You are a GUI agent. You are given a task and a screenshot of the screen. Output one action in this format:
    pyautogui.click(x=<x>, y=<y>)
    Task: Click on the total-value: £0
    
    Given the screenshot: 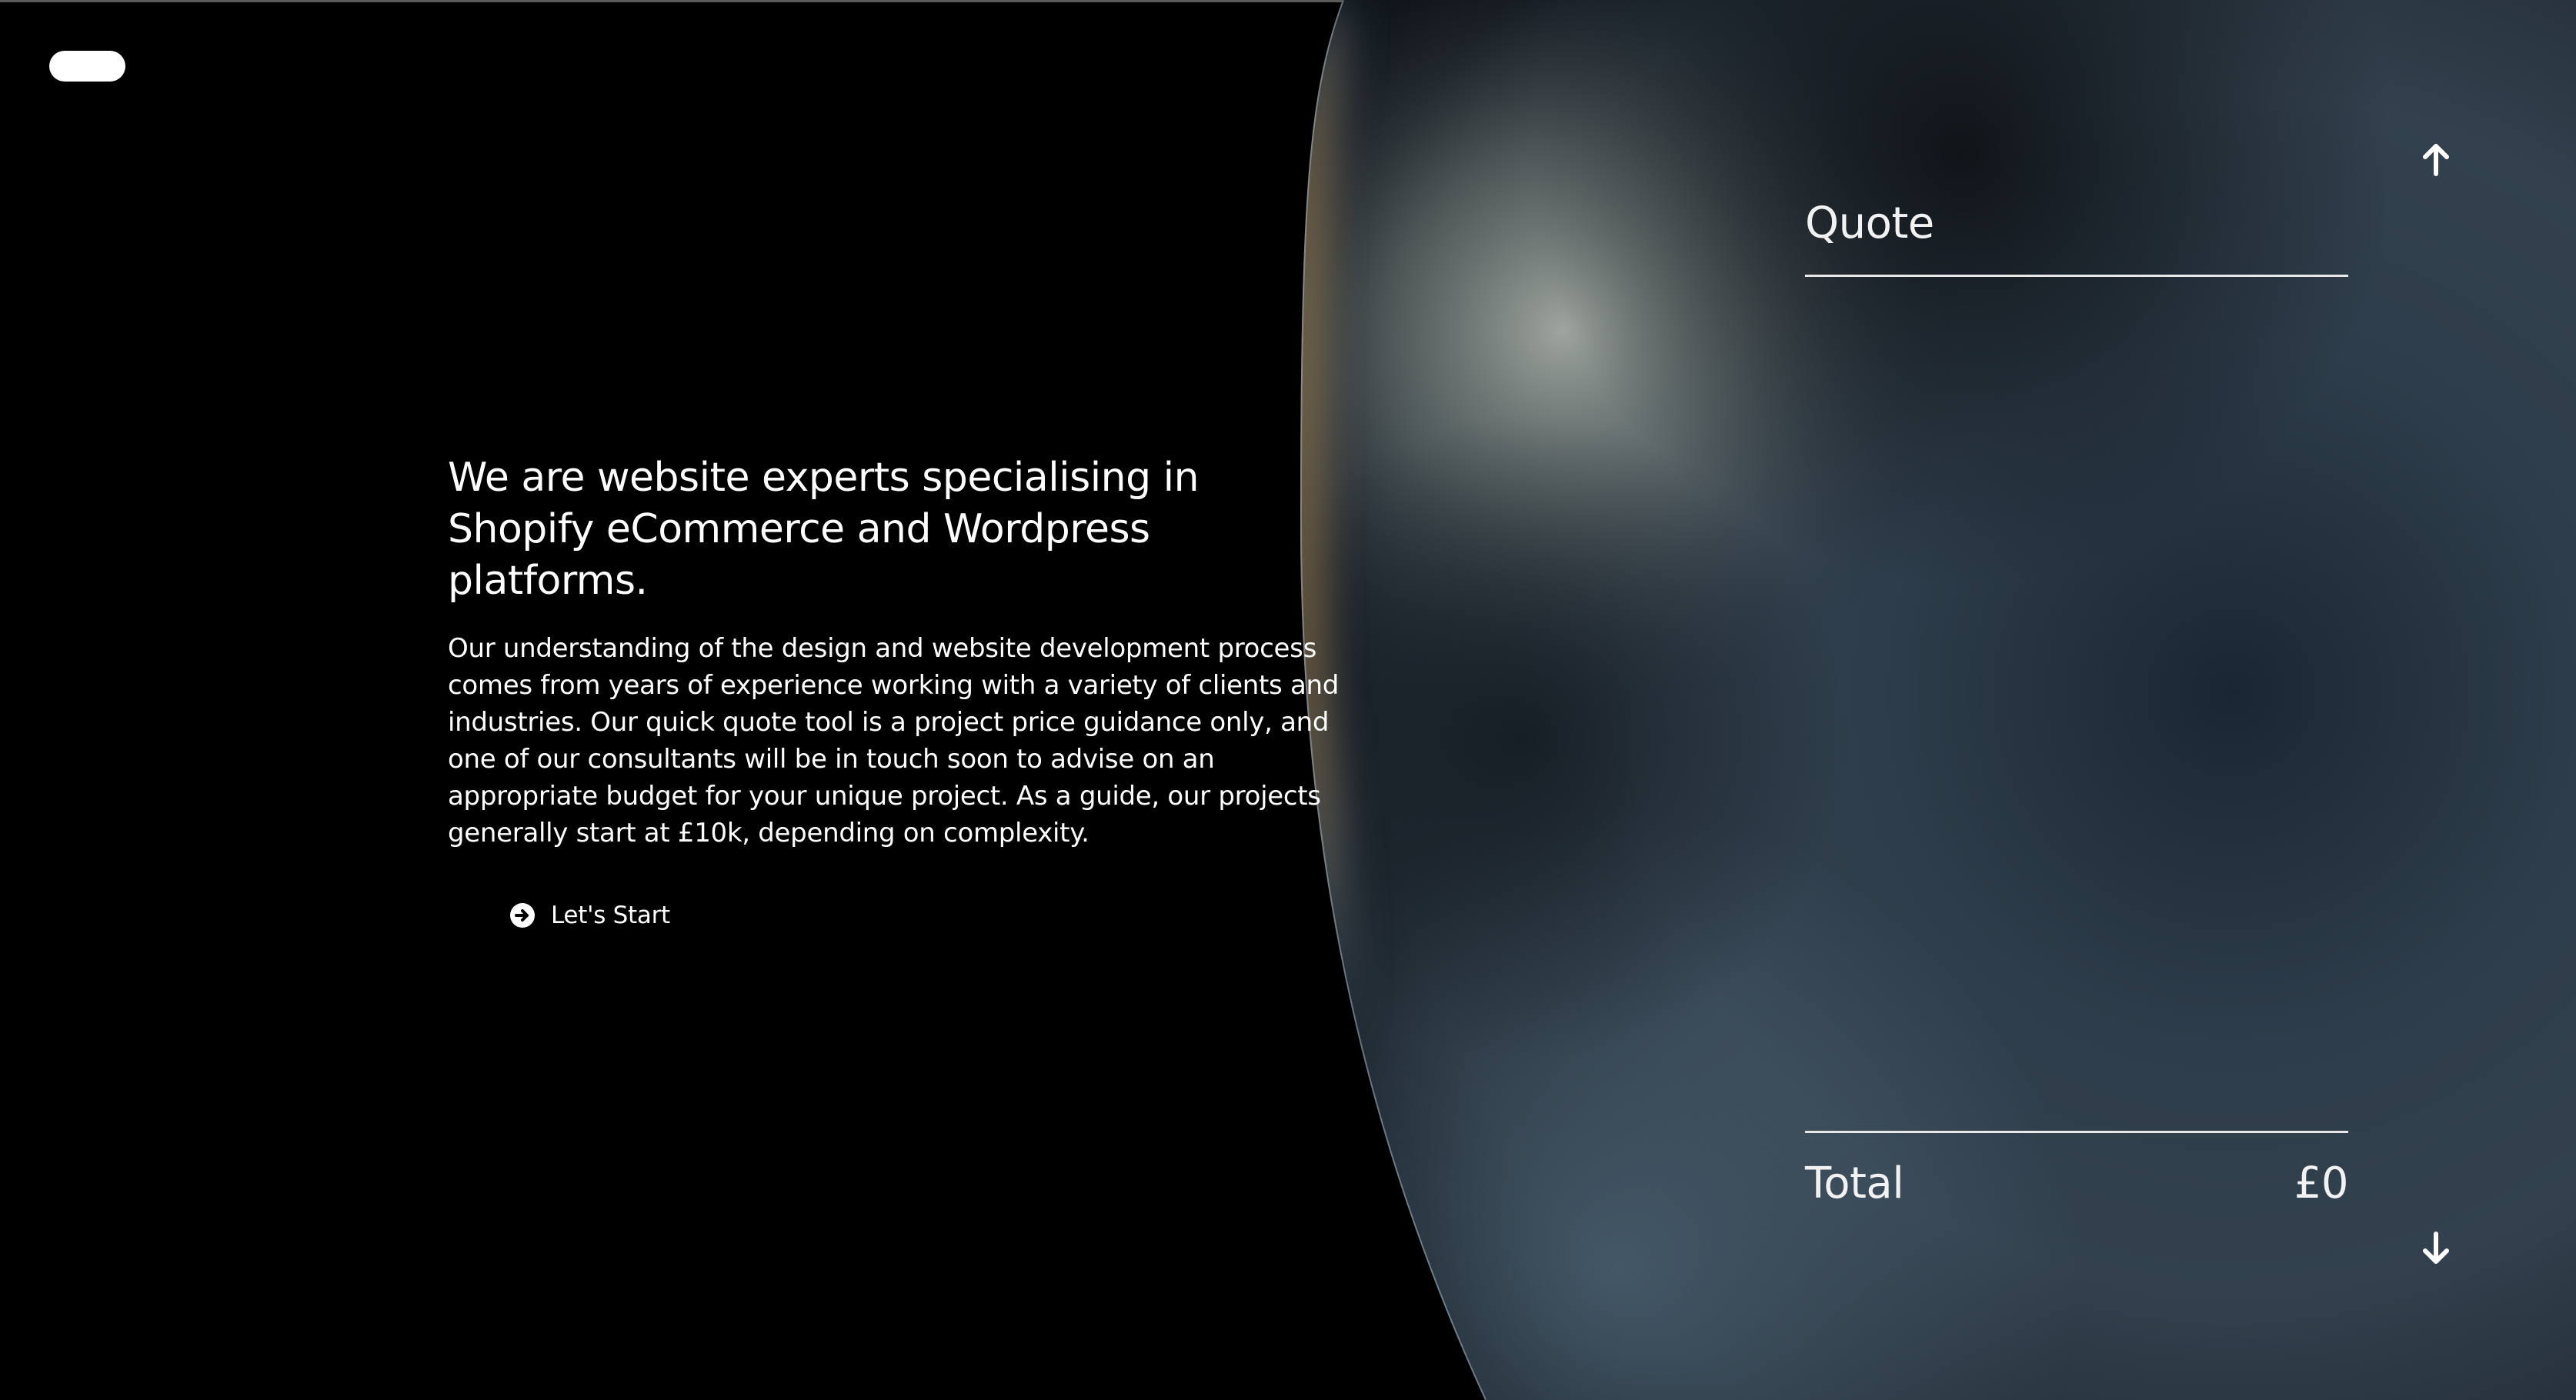 What is the action you would take?
    pyautogui.click(x=2321, y=1183)
    